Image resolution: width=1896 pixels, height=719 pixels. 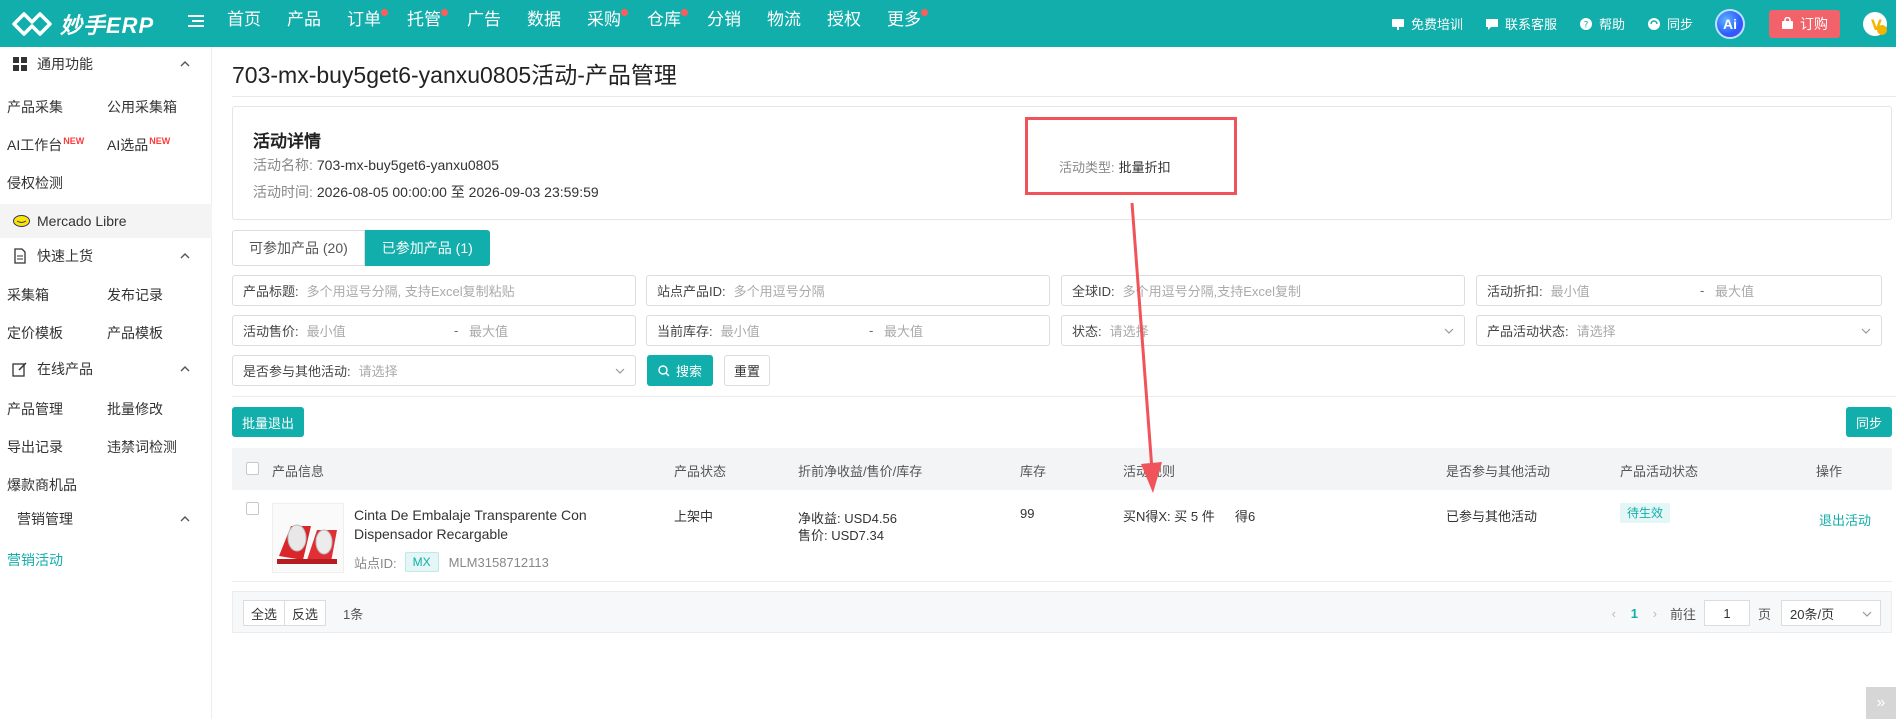 What do you see at coordinates (107, 25) in the screenshot?
I see `logo-text: 妙手ERP` at bounding box center [107, 25].